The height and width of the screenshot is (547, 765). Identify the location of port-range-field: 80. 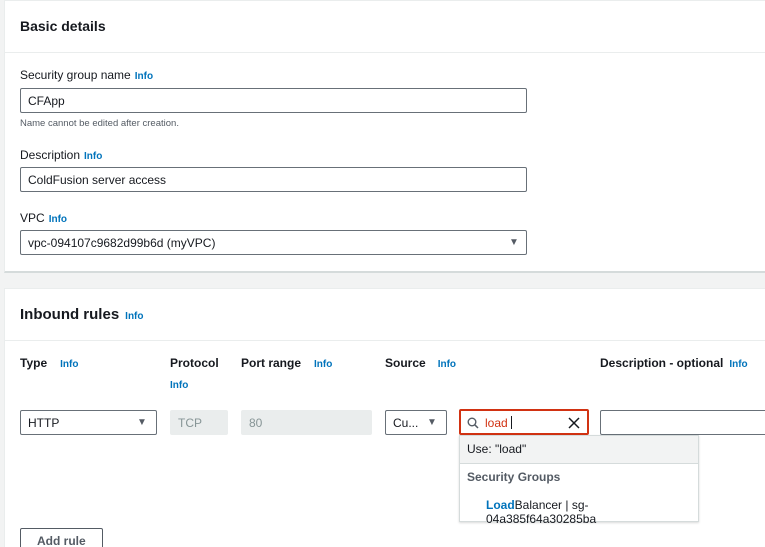
(306, 422).